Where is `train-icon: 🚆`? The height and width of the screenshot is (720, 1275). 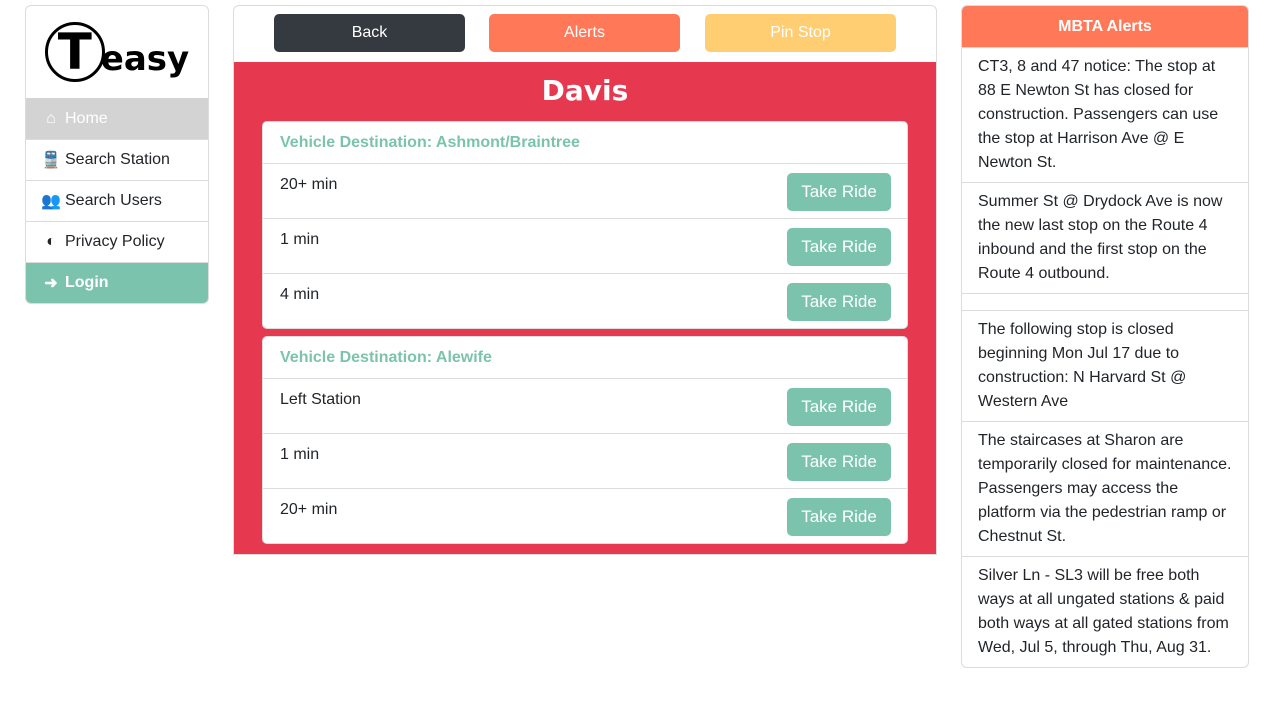 train-icon: 🚆 is located at coordinates (51, 160).